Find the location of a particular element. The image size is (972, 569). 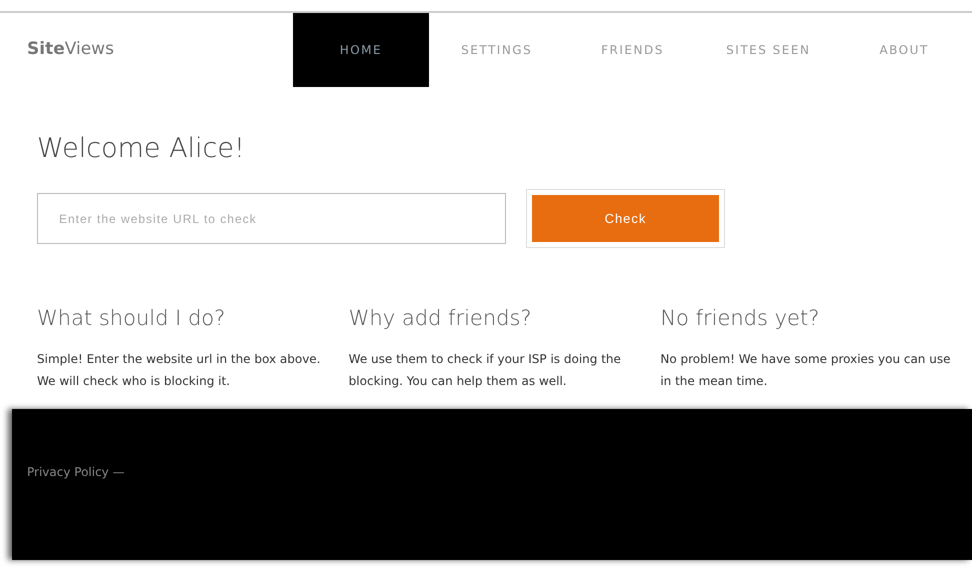

nav-tab: SITES SEEN is located at coordinates (768, 50).